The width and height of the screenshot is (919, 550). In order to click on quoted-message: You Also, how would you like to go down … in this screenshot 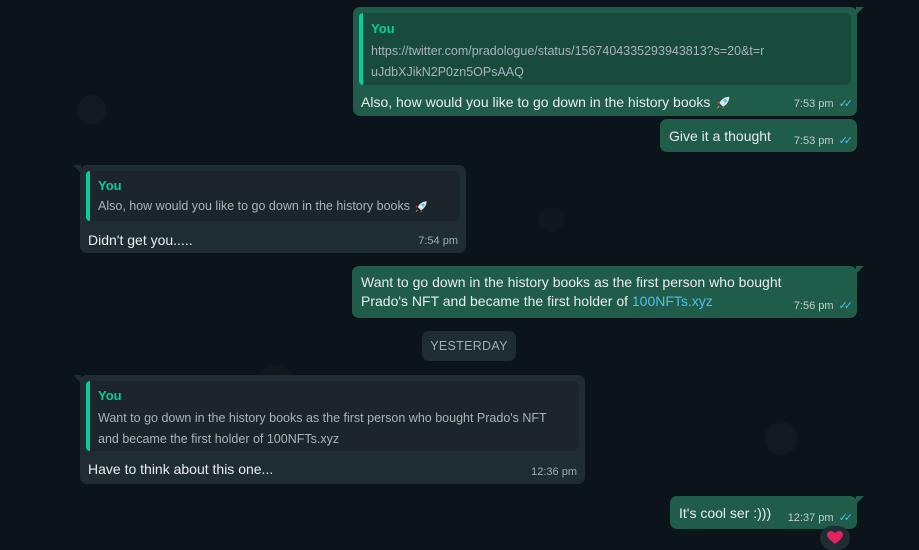, I will do `click(273, 196)`.